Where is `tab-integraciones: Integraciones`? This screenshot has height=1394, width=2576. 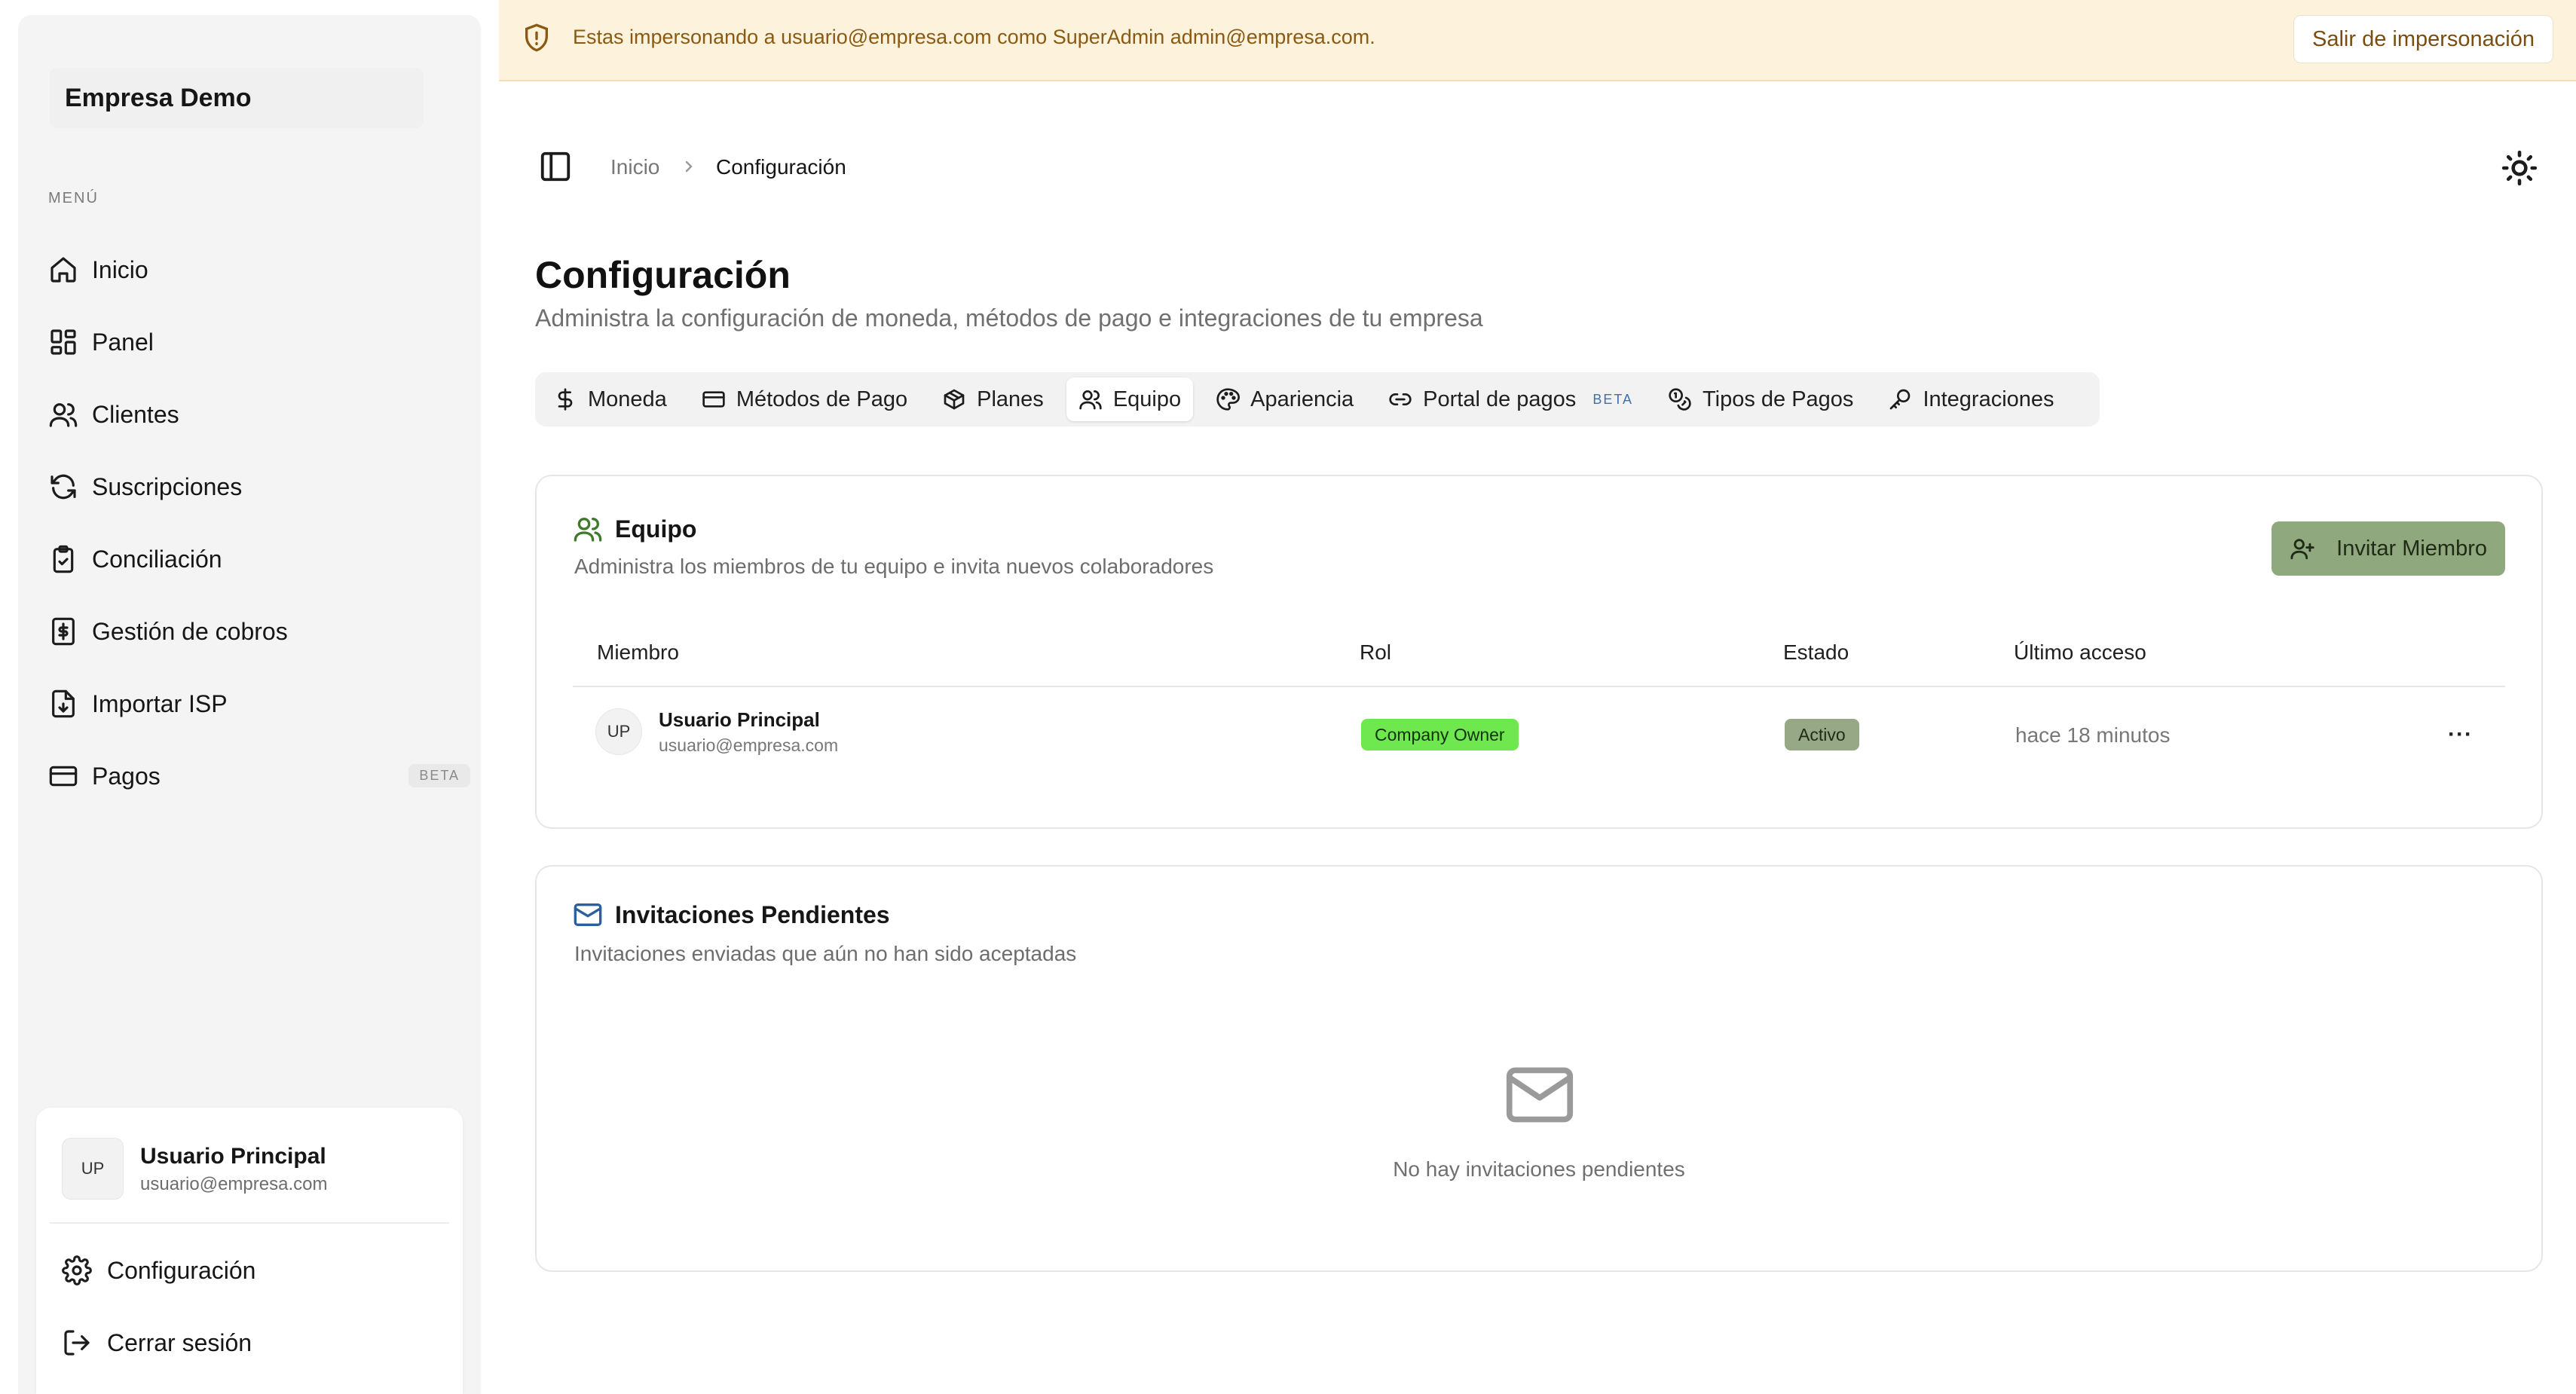 tab-integraciones: Integraciones is located at coordinates (1971, 399).